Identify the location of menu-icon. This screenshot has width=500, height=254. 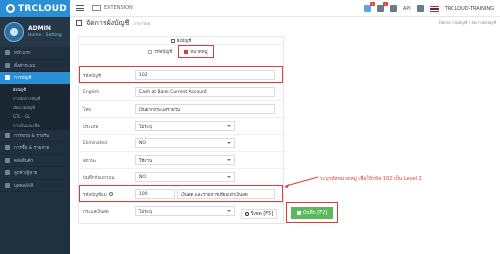
(80, 8).